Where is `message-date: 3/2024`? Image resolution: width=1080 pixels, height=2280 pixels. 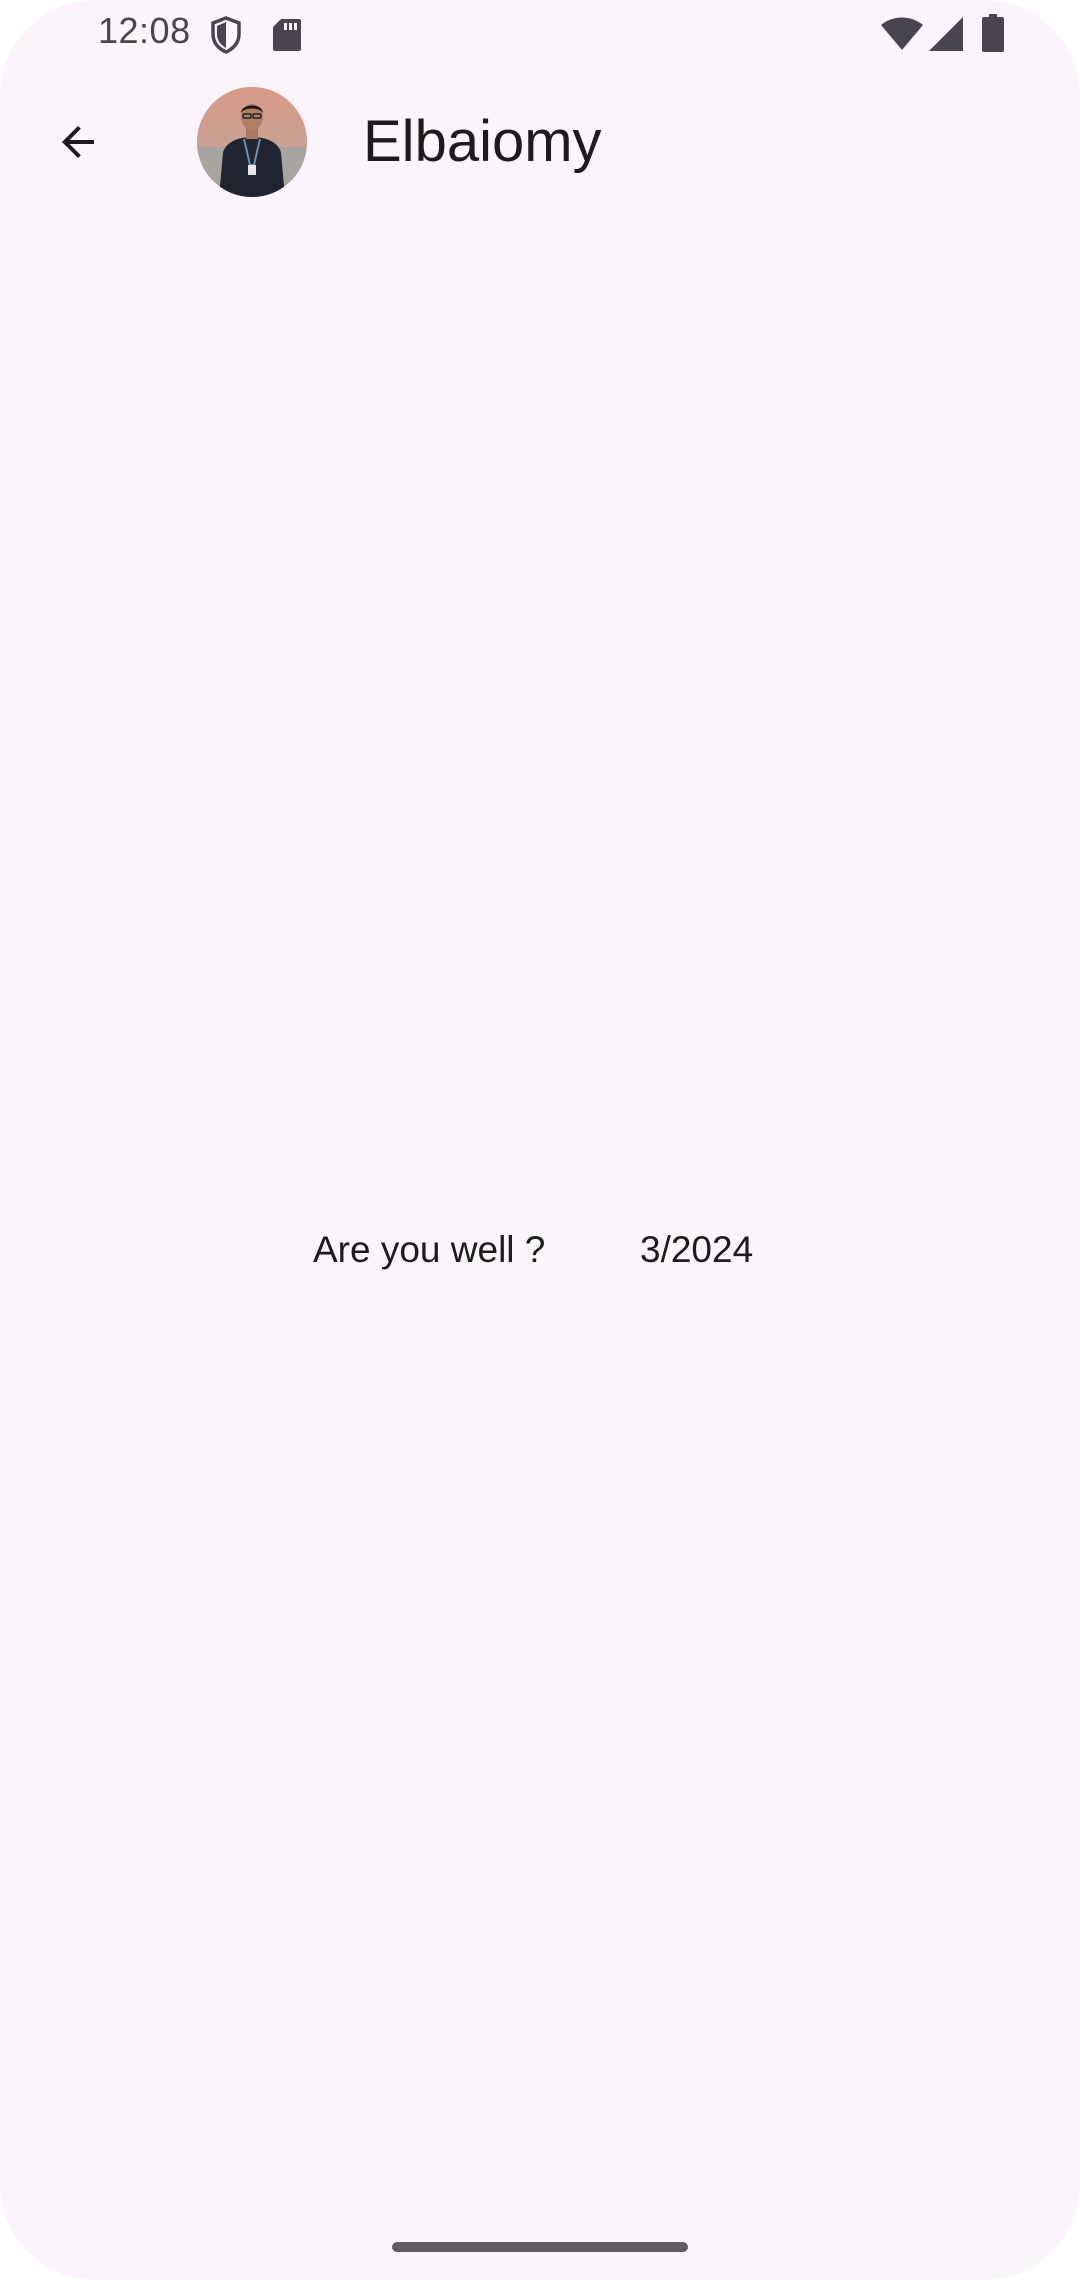
message-date: 3/2024 is located at coordinates (697, 1249).